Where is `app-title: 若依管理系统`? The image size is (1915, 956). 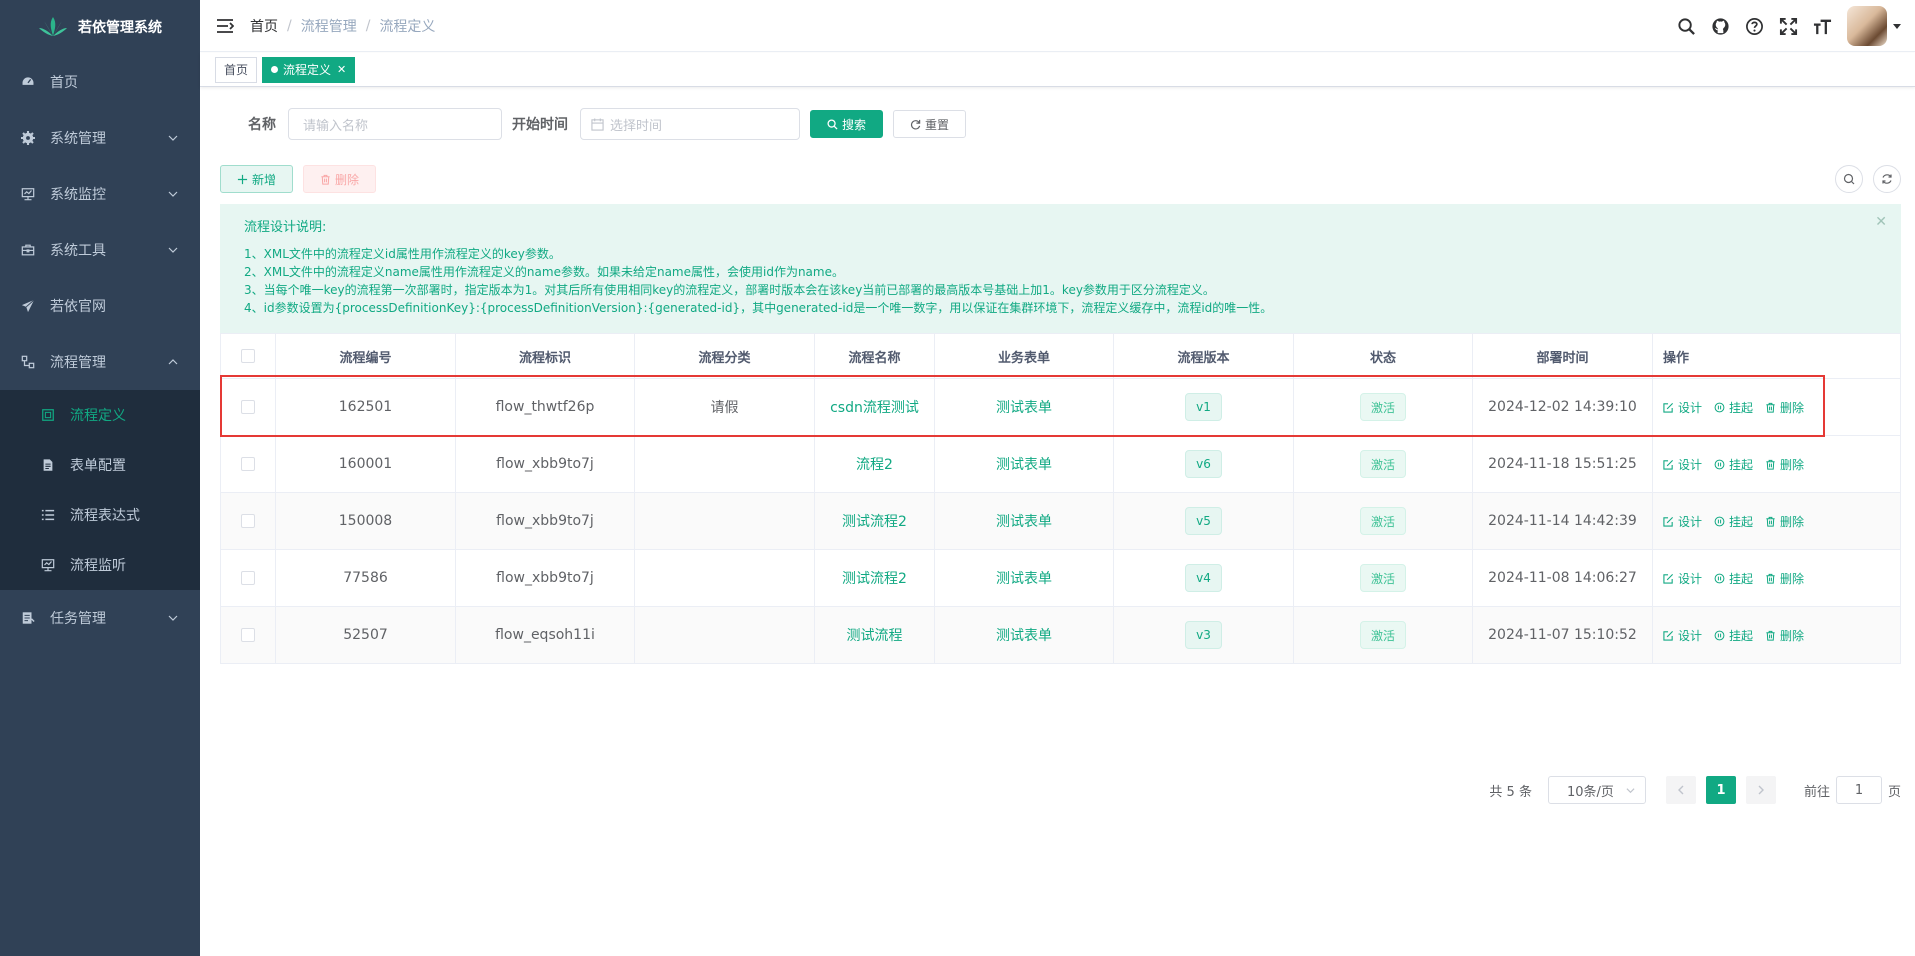 app-title: 若依管理系统 is located at coordinates (120, 28).